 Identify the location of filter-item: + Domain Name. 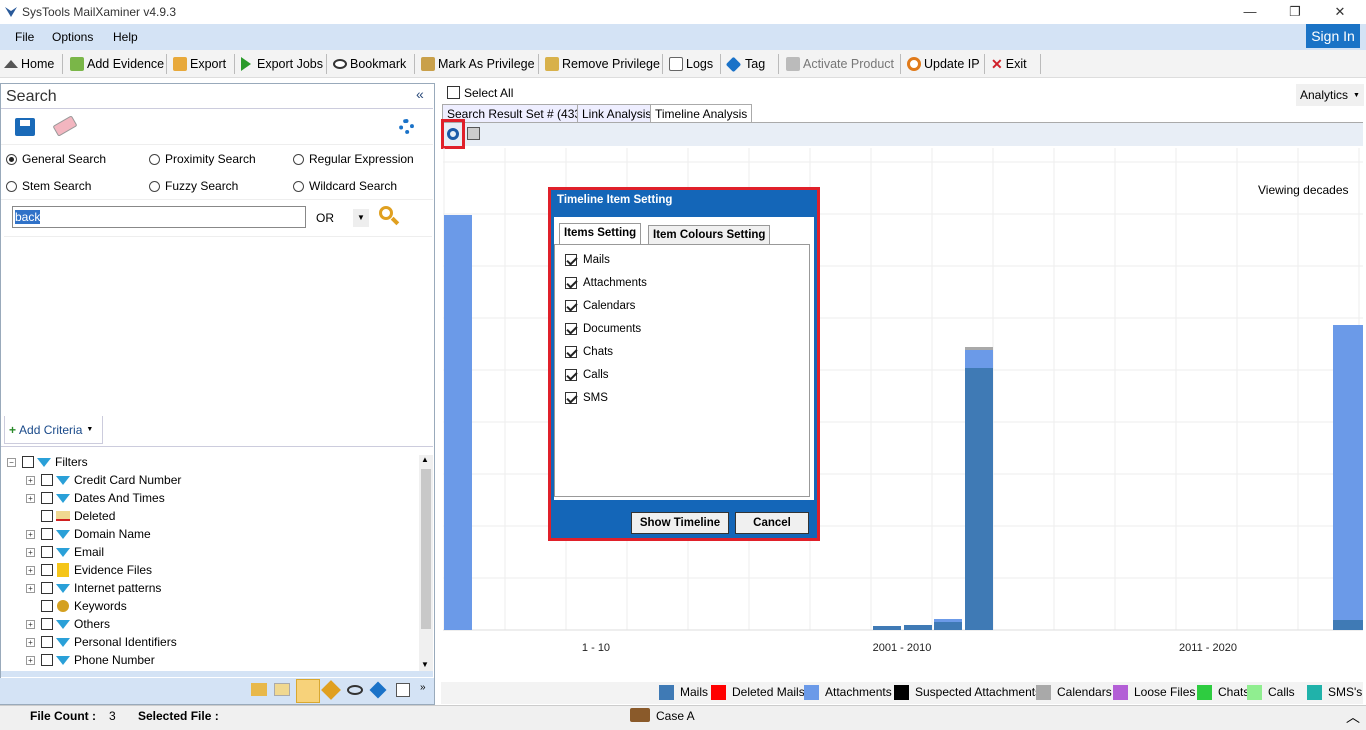
(88, 534).